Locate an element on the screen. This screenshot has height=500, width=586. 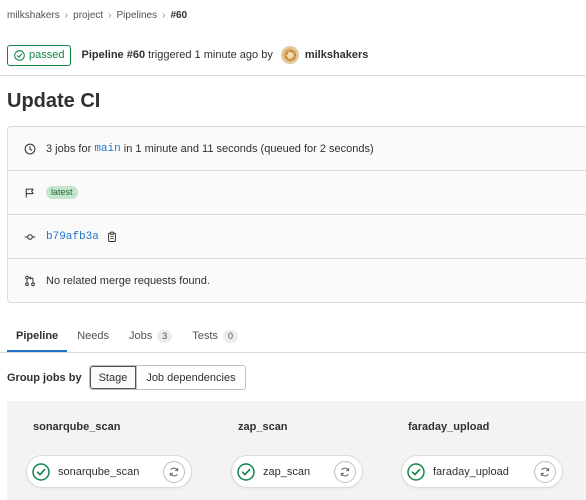
tests-count-badge: 0 is located at coordinates (230, 336).